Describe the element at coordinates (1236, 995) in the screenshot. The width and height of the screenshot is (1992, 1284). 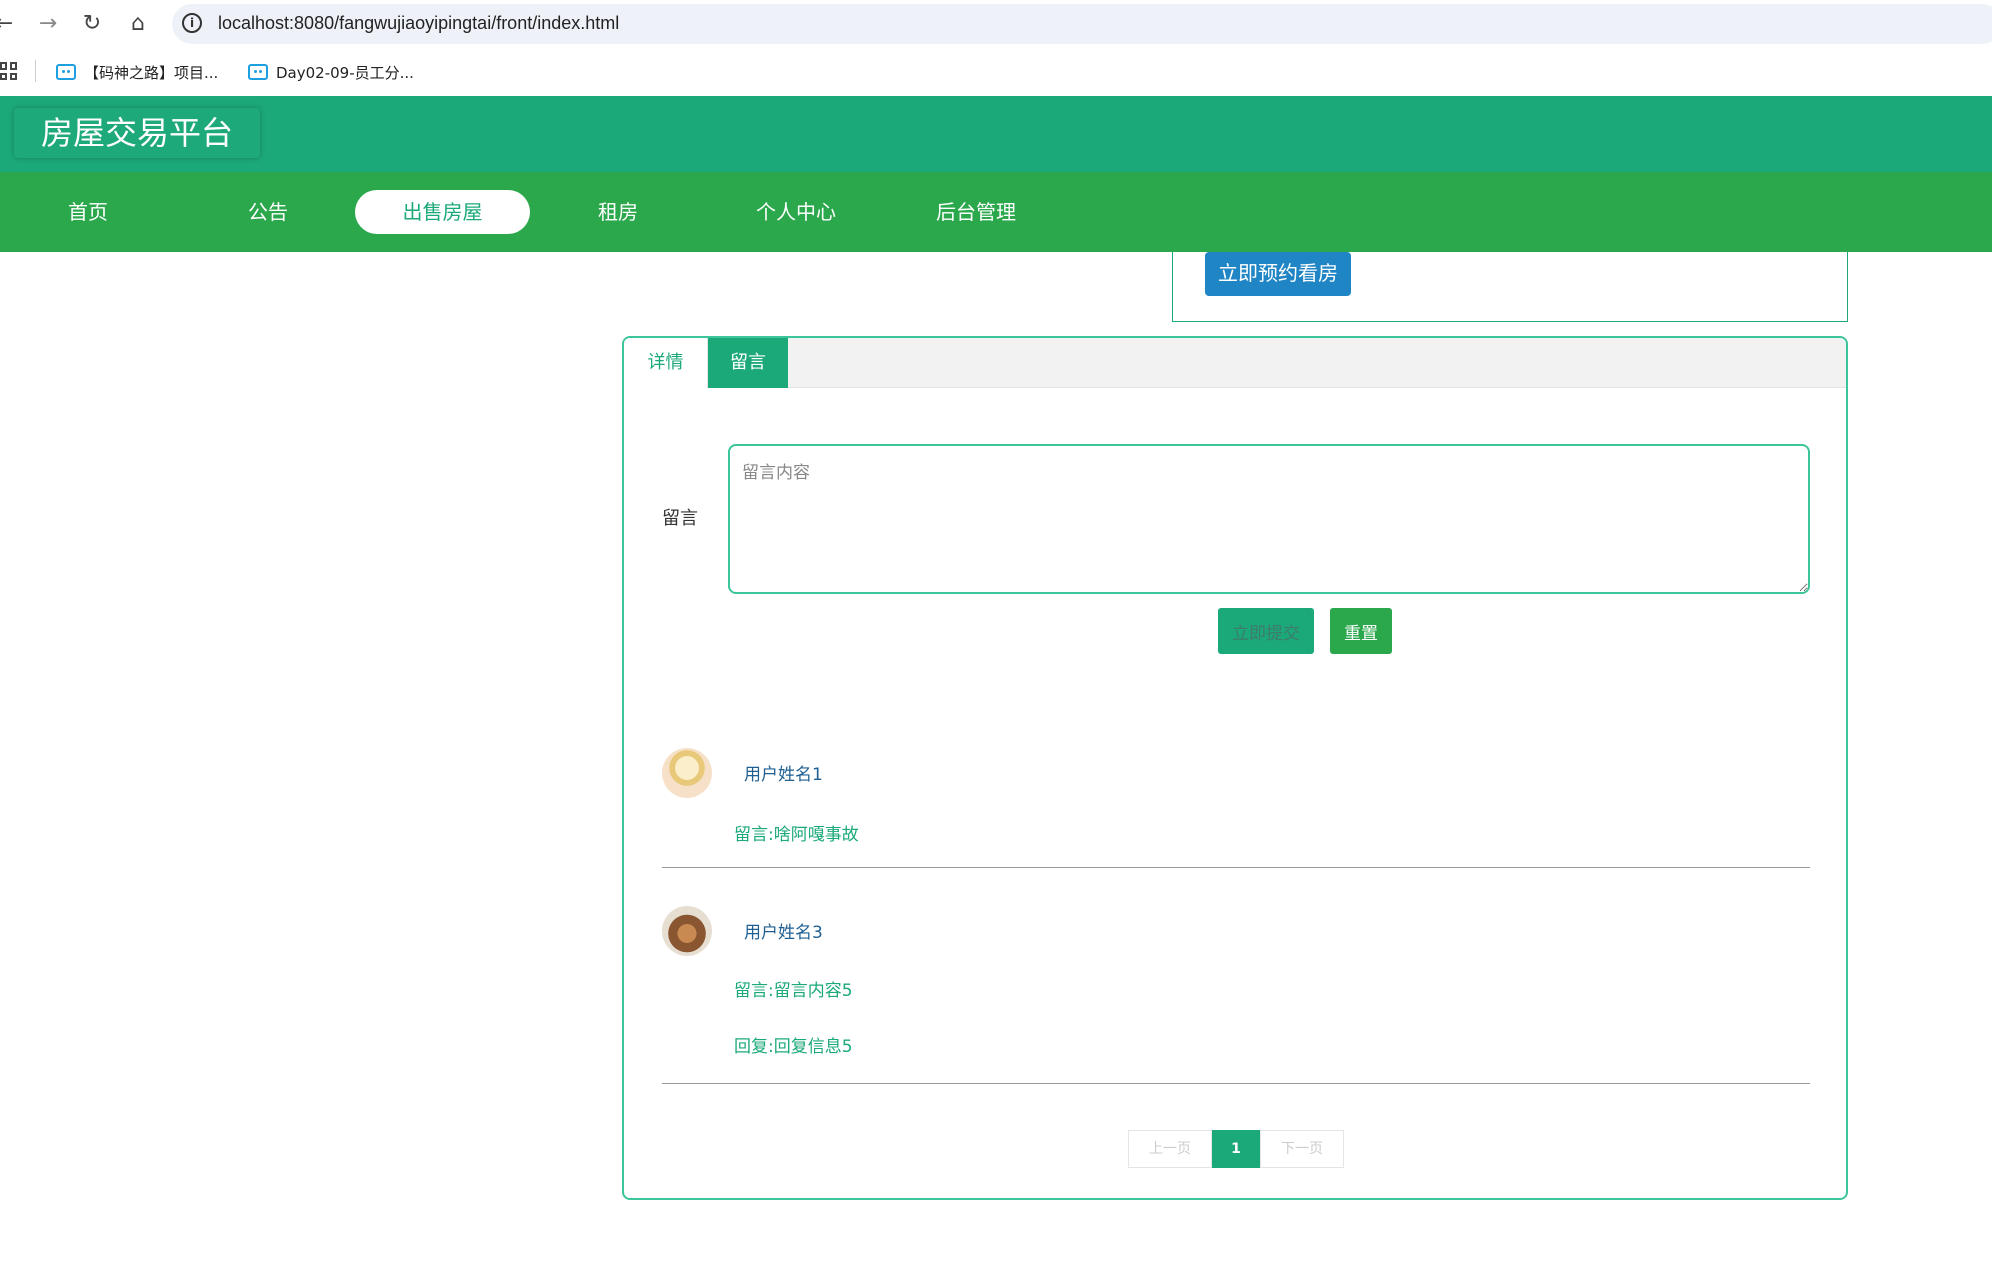
I see `comment-item: 用户姓名3 留言:留言内容5 回复:回复信息5` at that location.